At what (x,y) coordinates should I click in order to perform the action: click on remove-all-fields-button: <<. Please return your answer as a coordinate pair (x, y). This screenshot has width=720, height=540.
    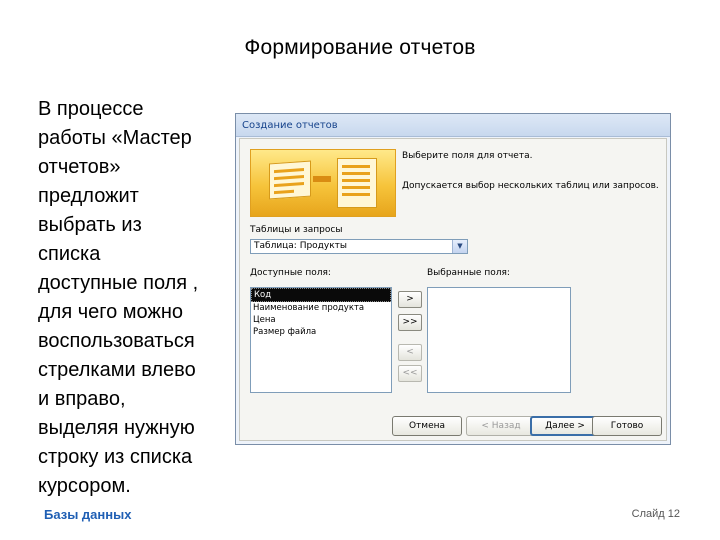
    Looking at the image, I should click on (410, 373).